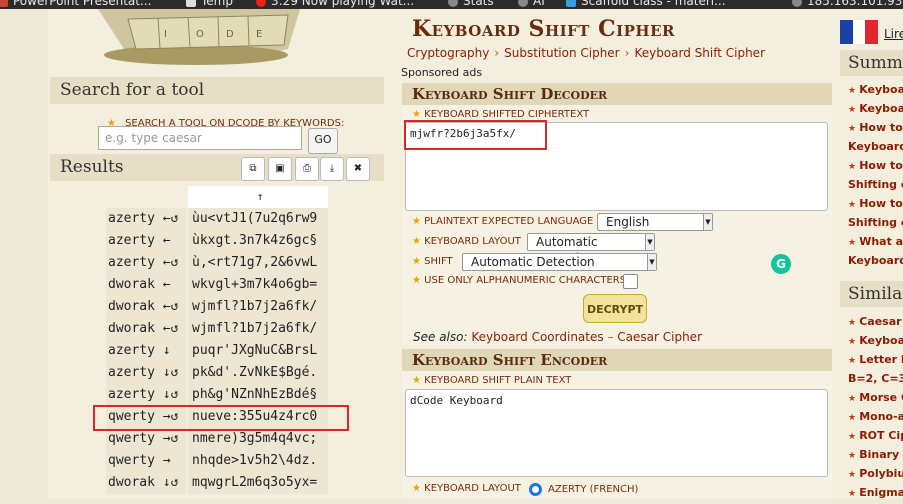 This screenshot has width=903, height=504. I want to click on chevron-down-icon: ▼, so click(707, 222).